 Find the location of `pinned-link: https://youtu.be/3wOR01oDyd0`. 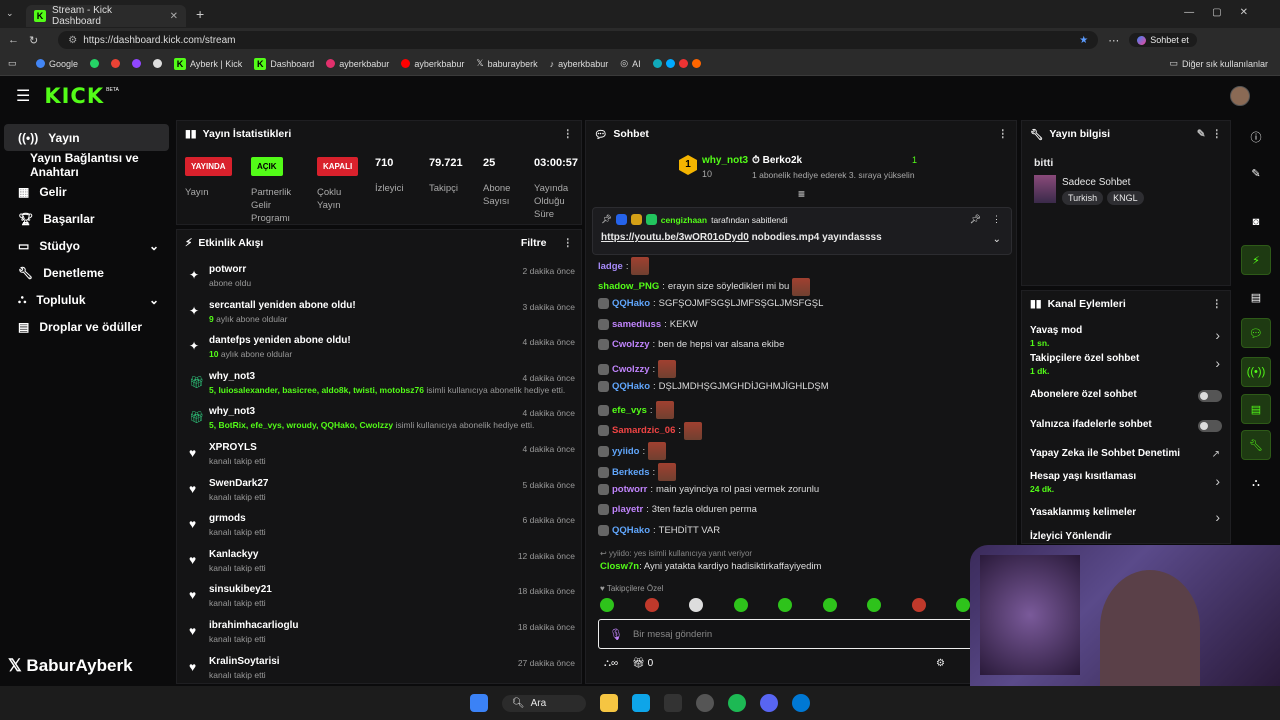

pinned-link: https://youtu.be/3wOR01oDyd0 is located at coordinates (675, 237).